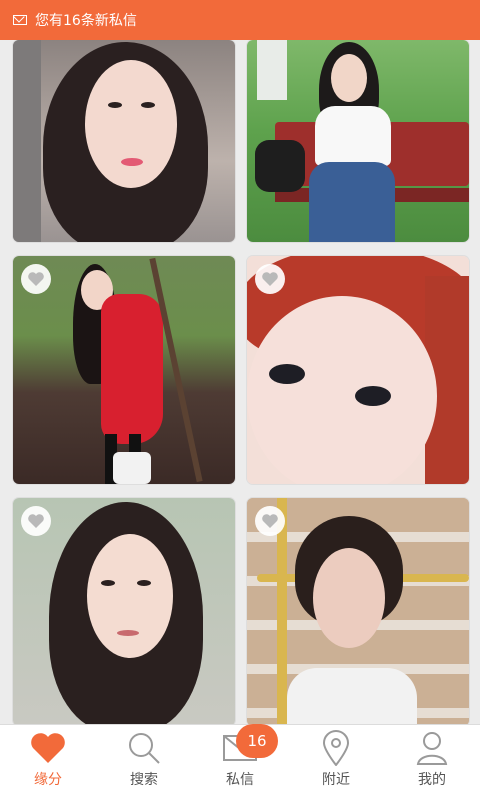 The image size is (480, 801). I want to click on tab-nearby: 附近, so click(336, 763).